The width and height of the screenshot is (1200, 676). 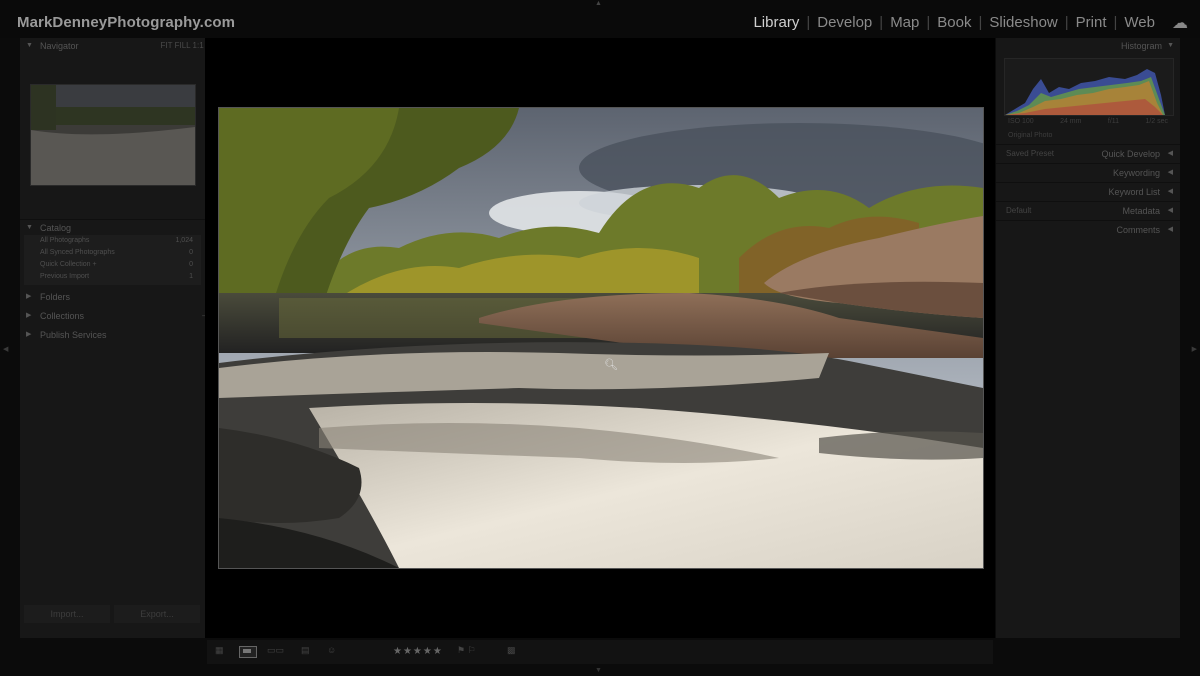 What do you see at coordinates (305, 650) in the screenshot?
I see `survey-view-icon: ▤` at bounding box center [305, 650].